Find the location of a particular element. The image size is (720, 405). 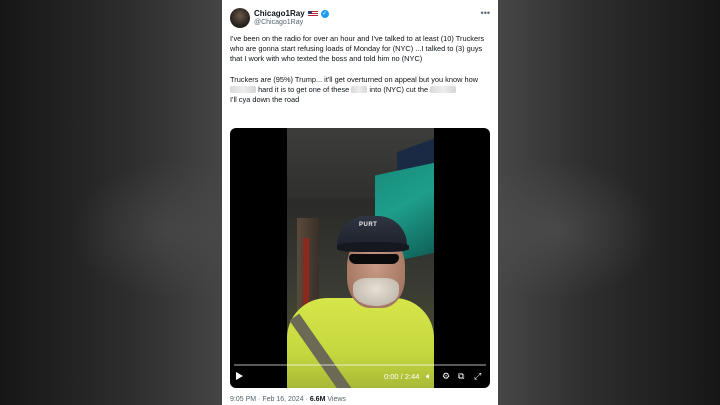

avatar is located at coordinates (240, 18).